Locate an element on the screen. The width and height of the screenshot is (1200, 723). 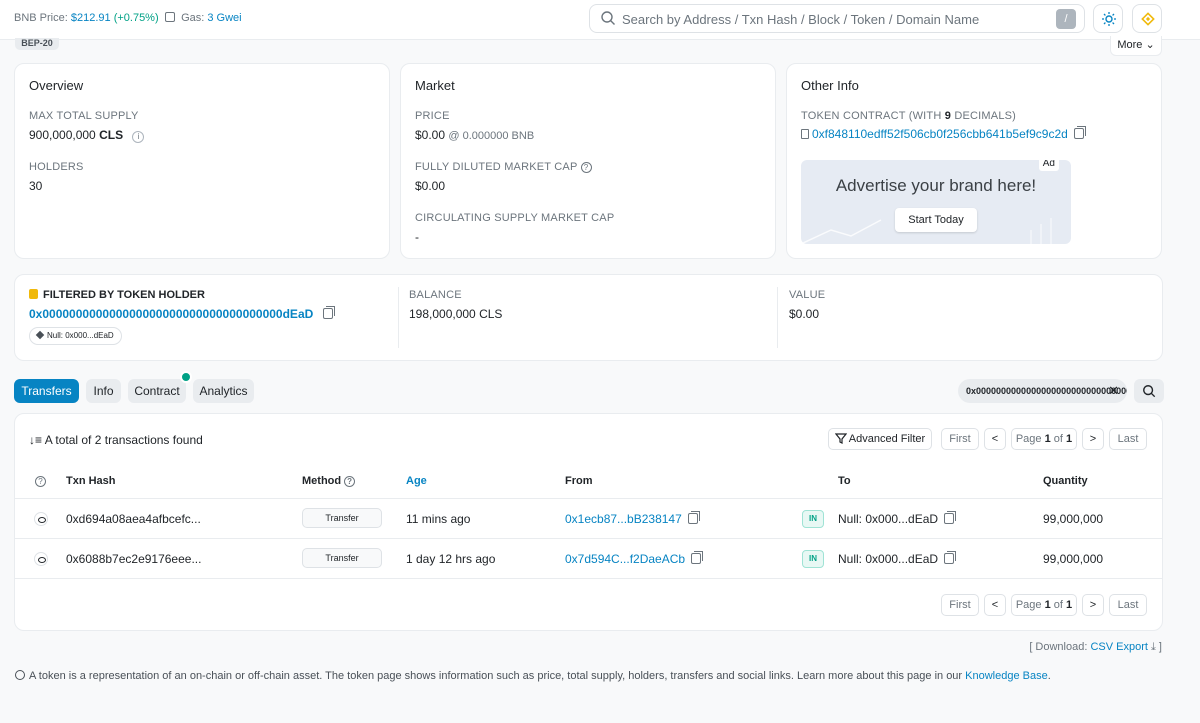
csmc-value: - is located at coordinates (417, 237).